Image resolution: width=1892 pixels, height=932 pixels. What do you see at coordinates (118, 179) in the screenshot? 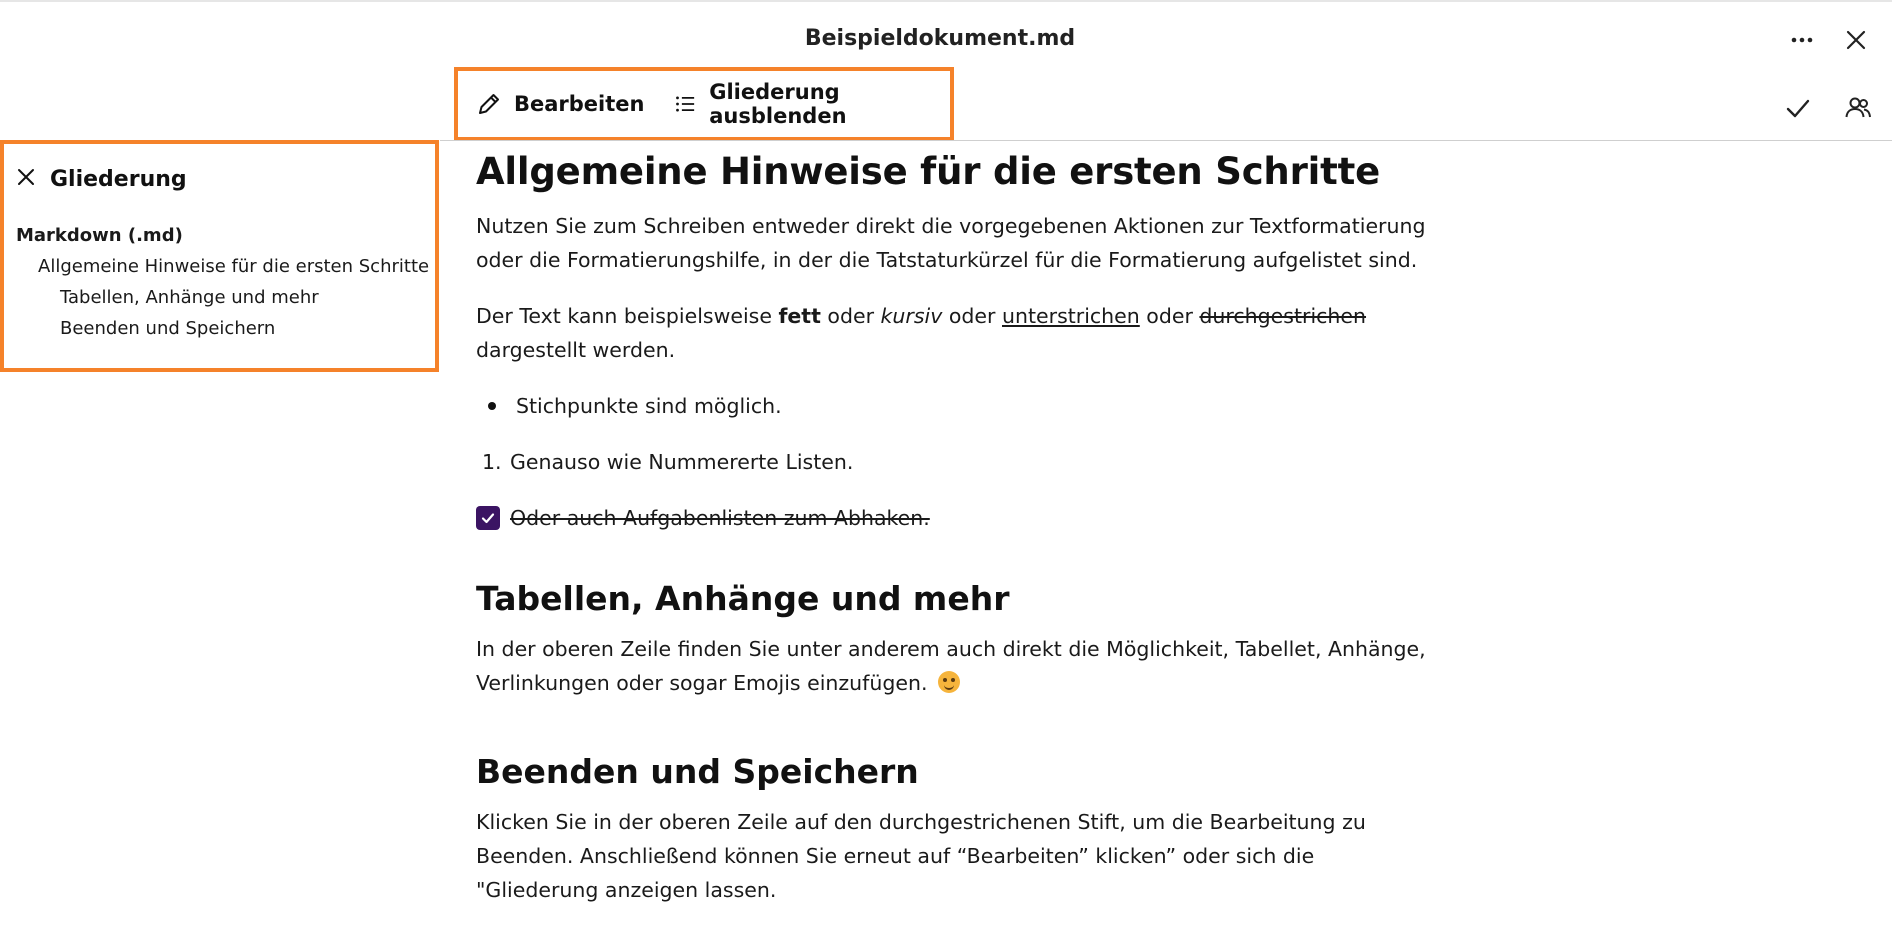
I see `outline-title: Gliederung` at bounding box center [118, 179].